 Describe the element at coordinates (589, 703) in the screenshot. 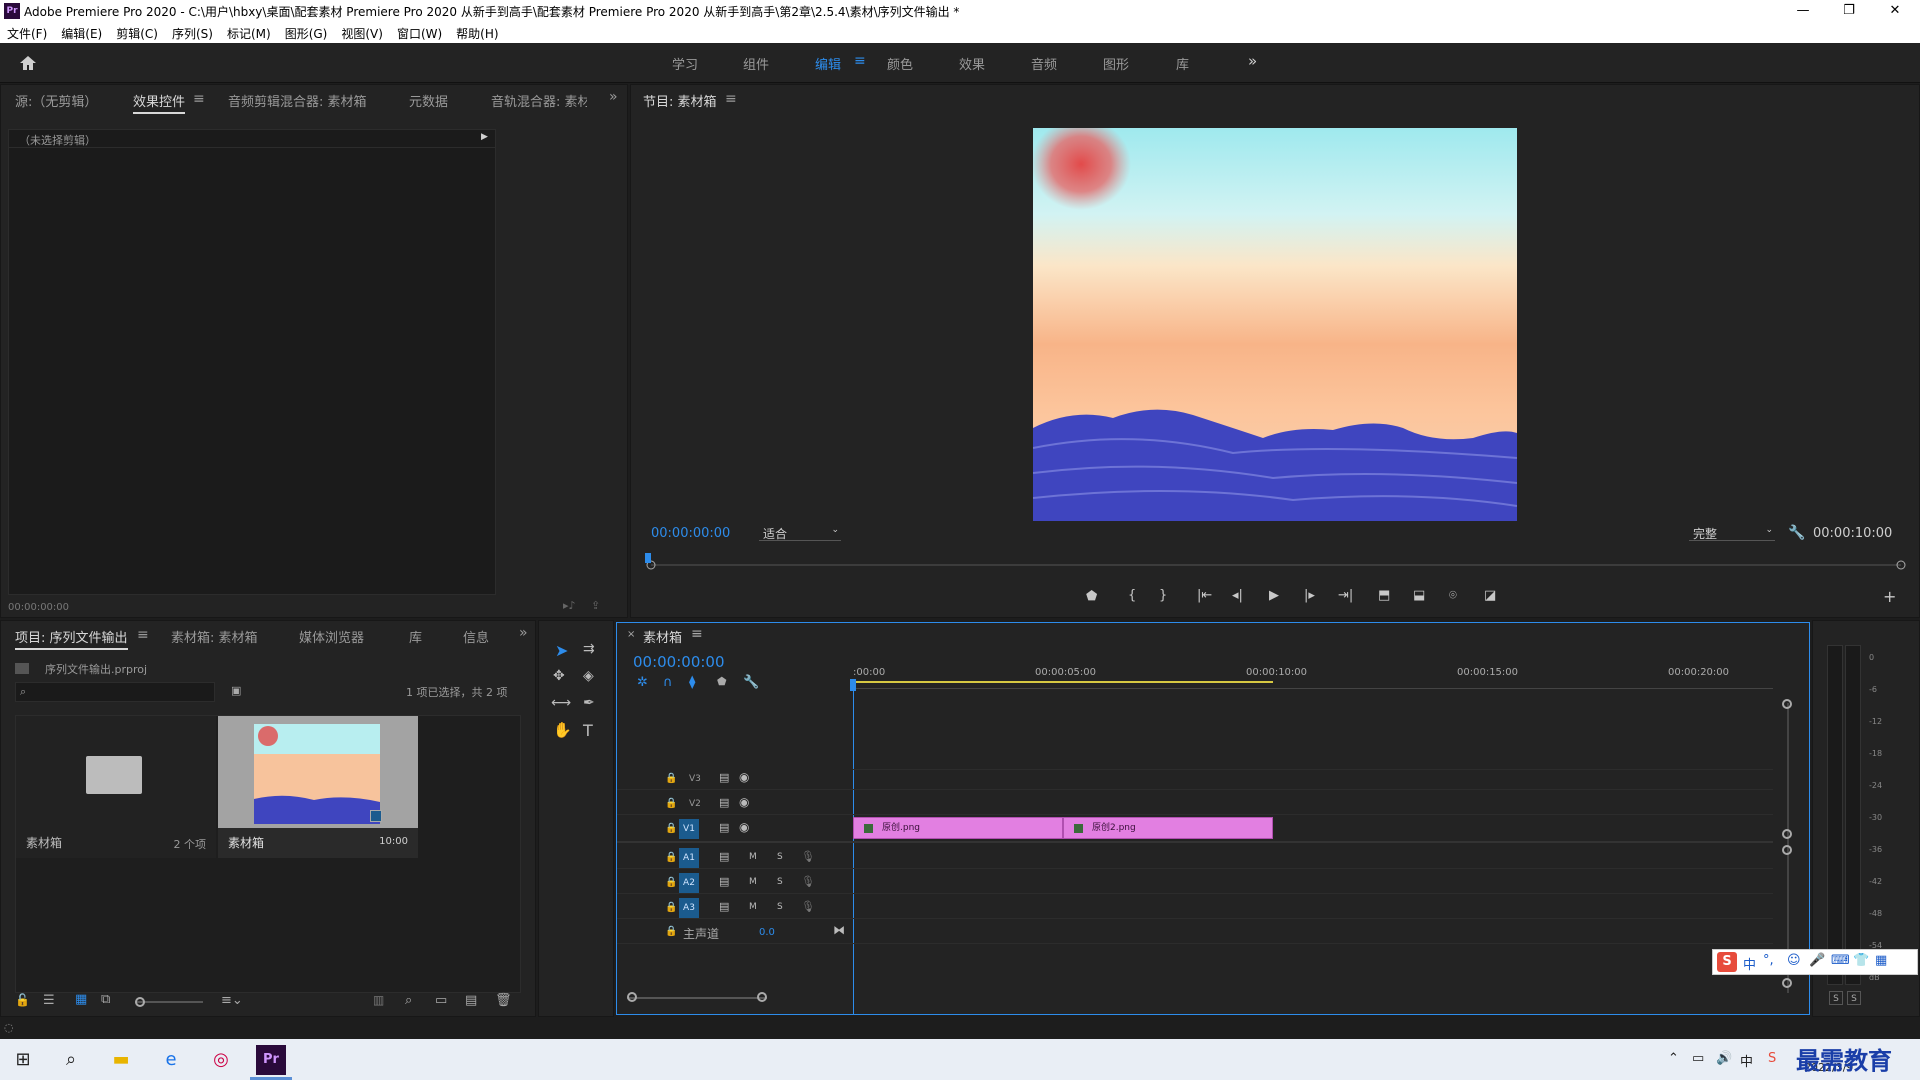

I see `pen-tool-icon: ✒` at that location.